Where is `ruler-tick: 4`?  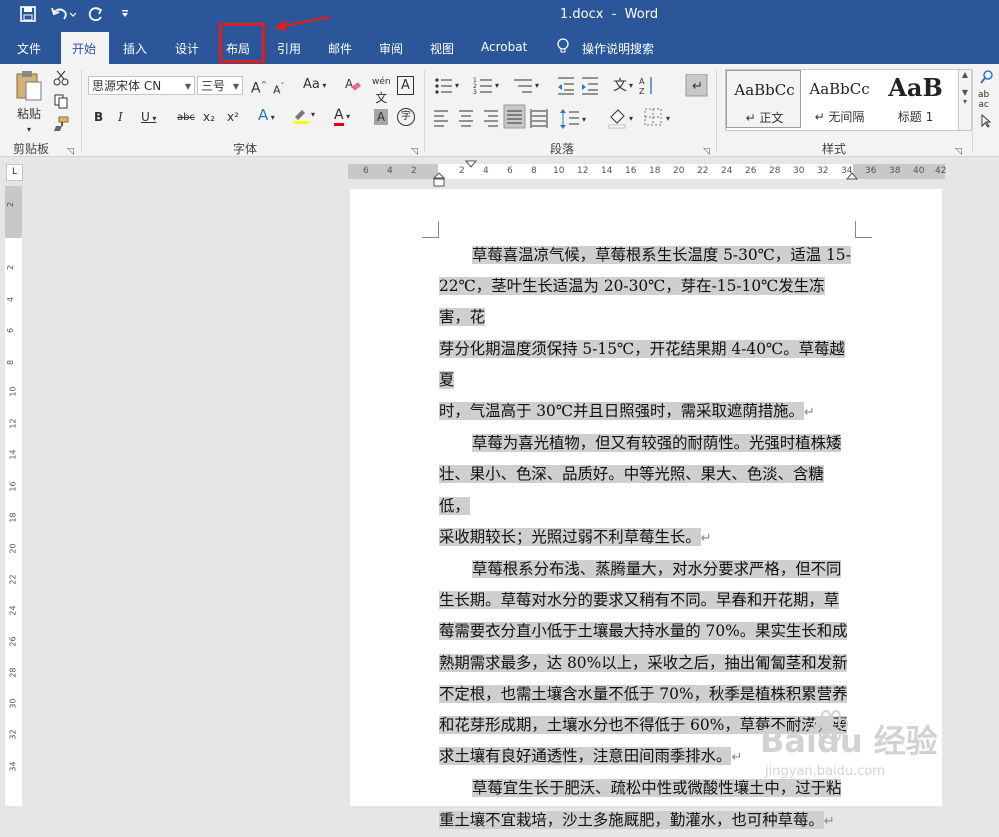
ruler-tick: 4 is located at coordinates (11, 299).